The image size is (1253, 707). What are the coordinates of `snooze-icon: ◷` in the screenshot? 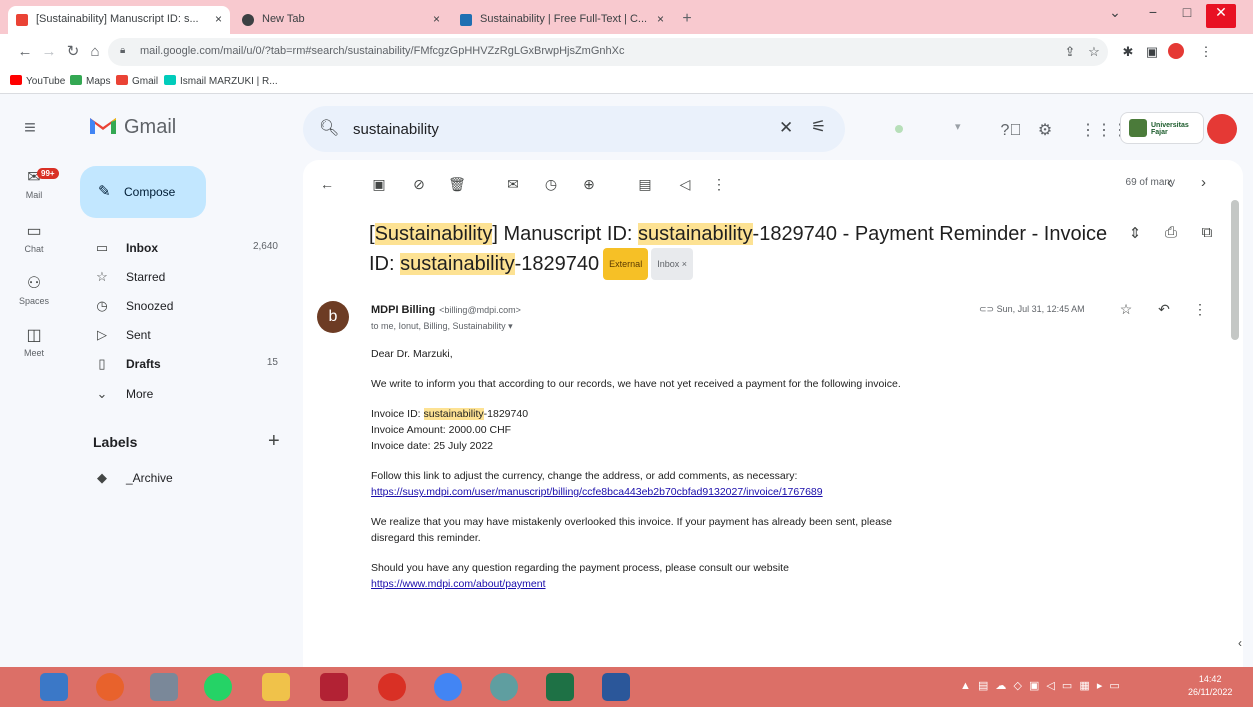 It's located at (551, 184).